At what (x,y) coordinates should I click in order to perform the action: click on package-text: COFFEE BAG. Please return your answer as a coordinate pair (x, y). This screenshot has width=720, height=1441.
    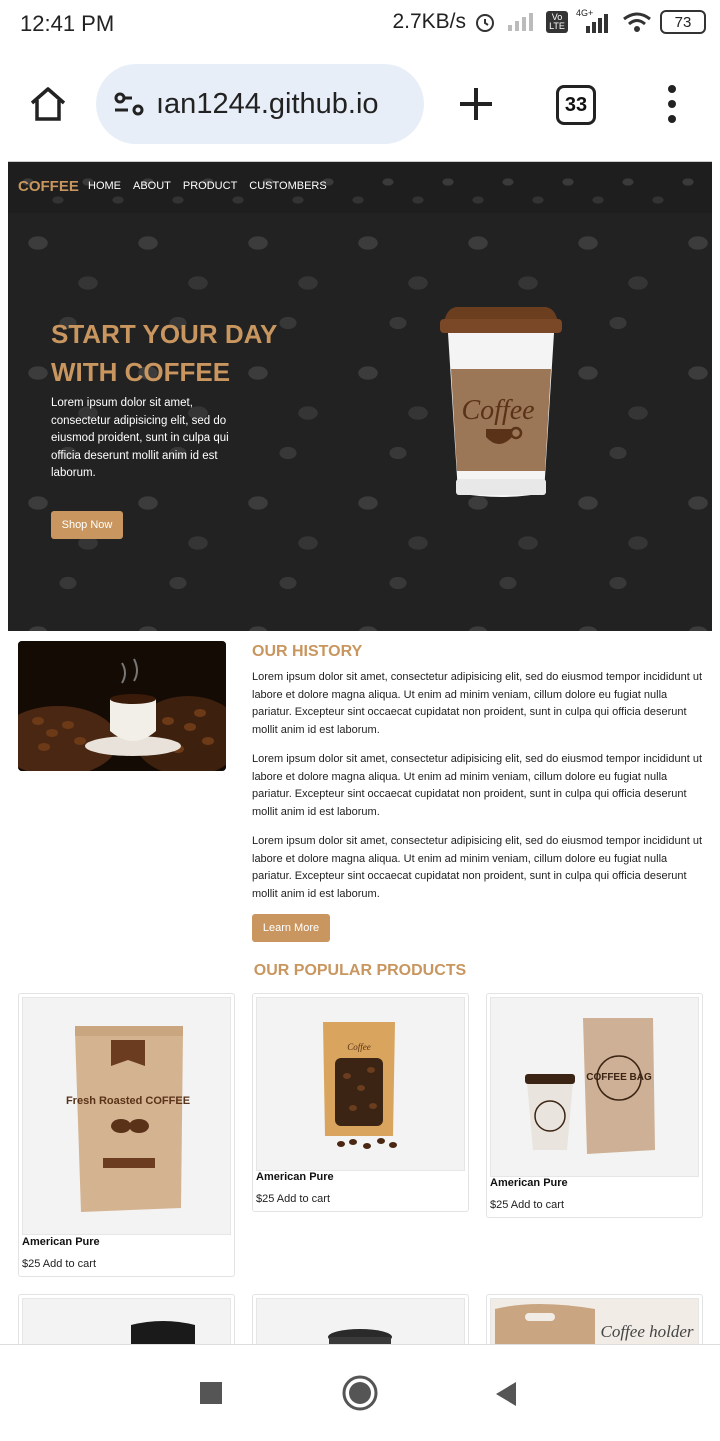
    Looking at the image, I should click on (619, 1077).